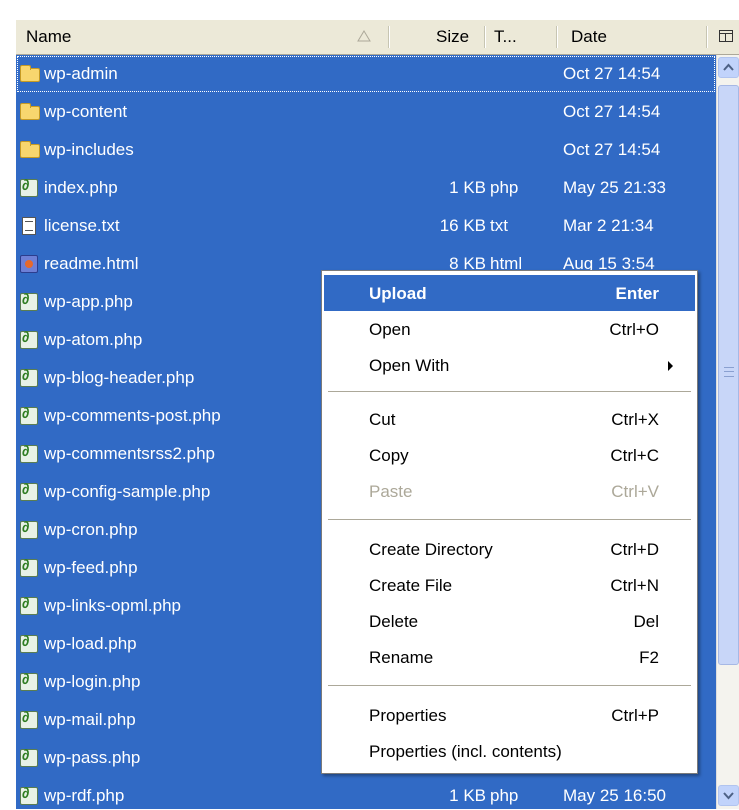  What do you see at coordinates (509, 419) in the screenshot?
I see `menu-item-cut: Cut Ctrl+X` at bounding box center [509, 419].